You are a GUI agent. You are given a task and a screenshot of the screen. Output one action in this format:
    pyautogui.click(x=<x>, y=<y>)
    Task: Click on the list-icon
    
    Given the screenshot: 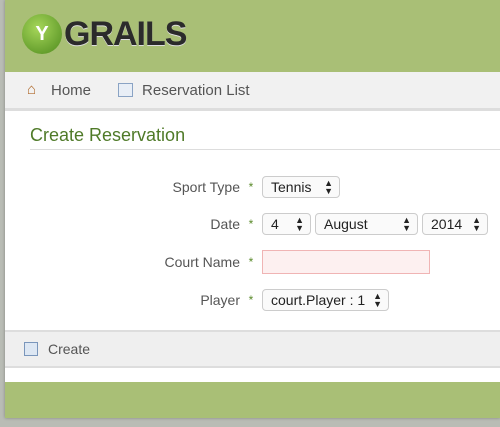 What is the action you would take?
    pyautogui.click(x=126, y=90)
    